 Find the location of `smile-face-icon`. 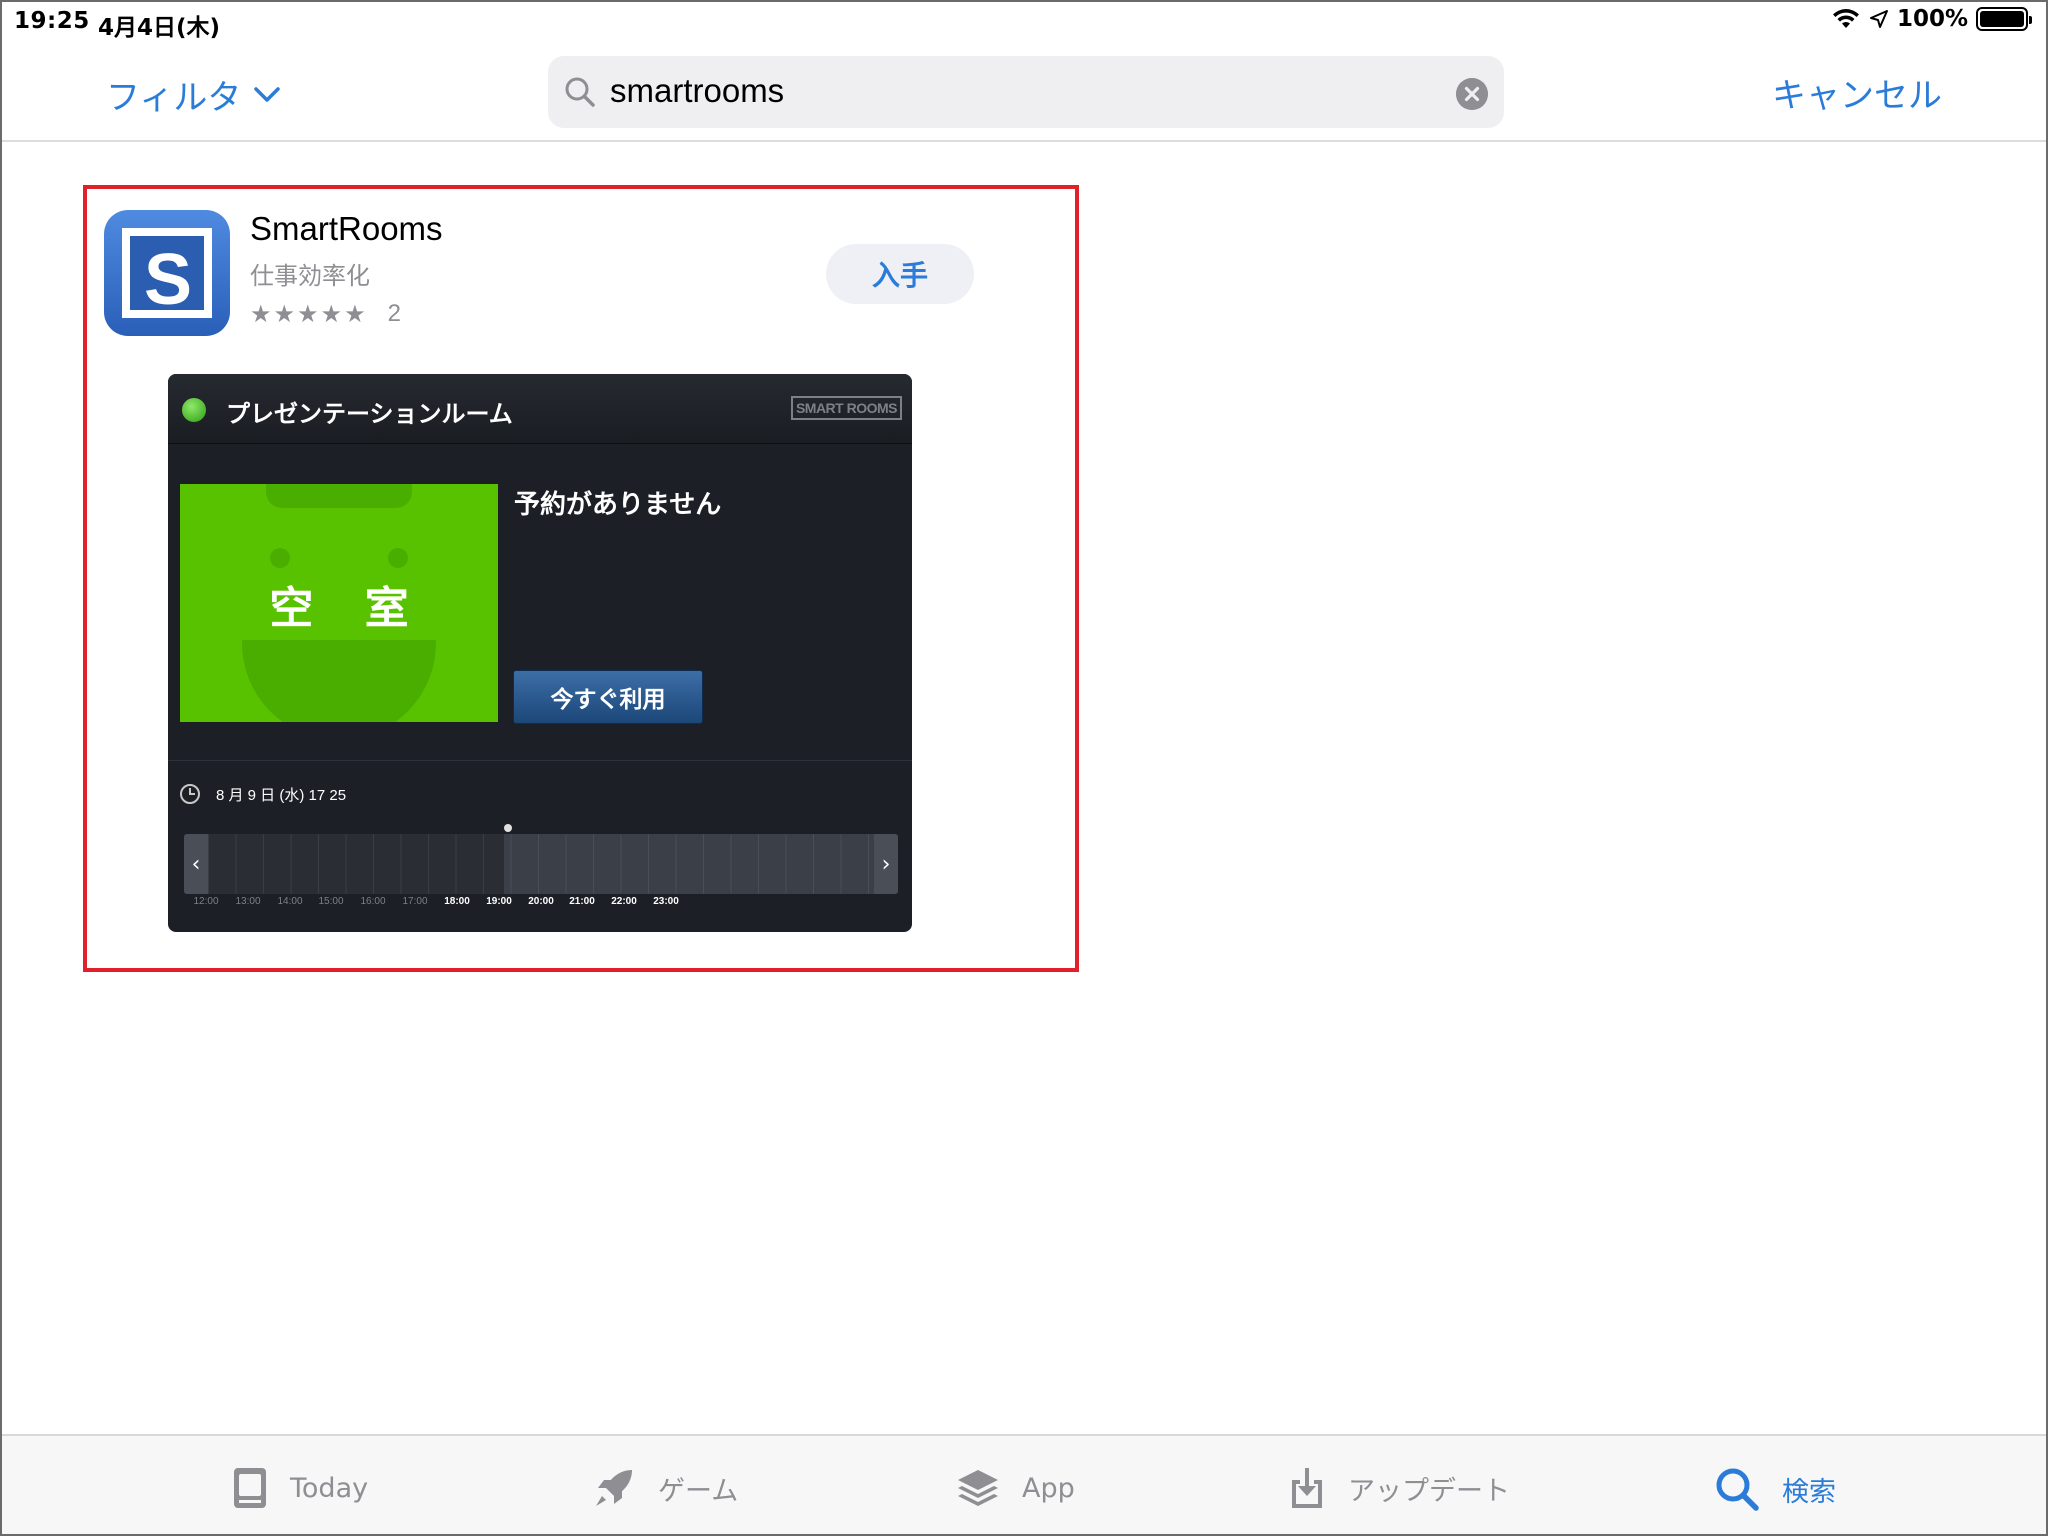

smile-face-icon is located at coordinates (339, 681).